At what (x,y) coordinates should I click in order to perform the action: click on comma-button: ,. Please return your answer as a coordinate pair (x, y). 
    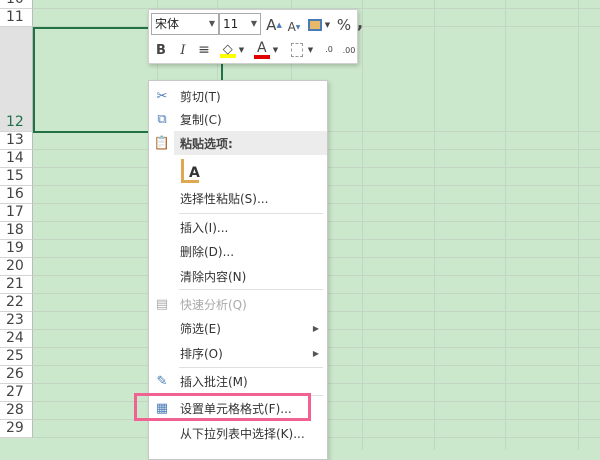
    Looking at the image, I should click on (360, 22).